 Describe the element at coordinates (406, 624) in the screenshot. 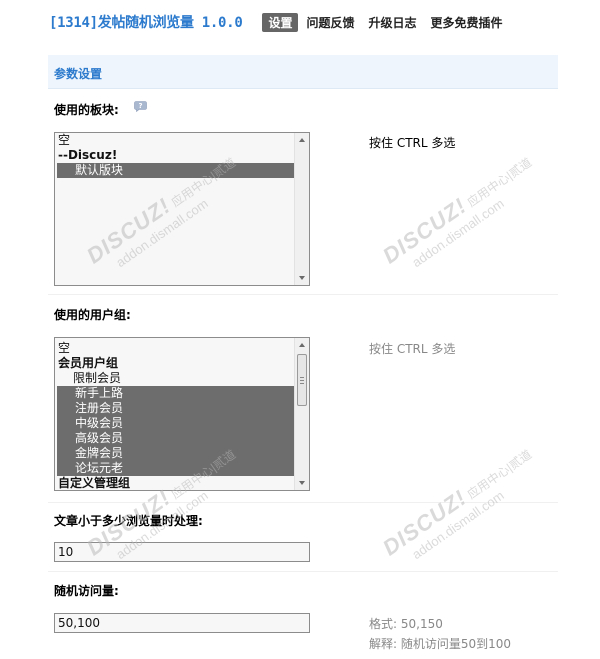

I see `random-views-format-tip: 格式: 50,150` at that location.